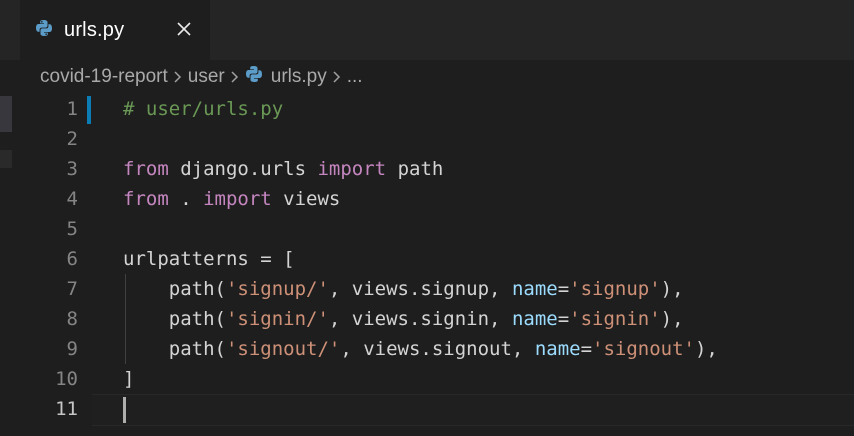 This screenshot has height=436, width=854. What do you see at coordinates (427, 259) in the screenshot?
I see `code-line: 6 urlpatterns = [` at bounding box center [427, 259].